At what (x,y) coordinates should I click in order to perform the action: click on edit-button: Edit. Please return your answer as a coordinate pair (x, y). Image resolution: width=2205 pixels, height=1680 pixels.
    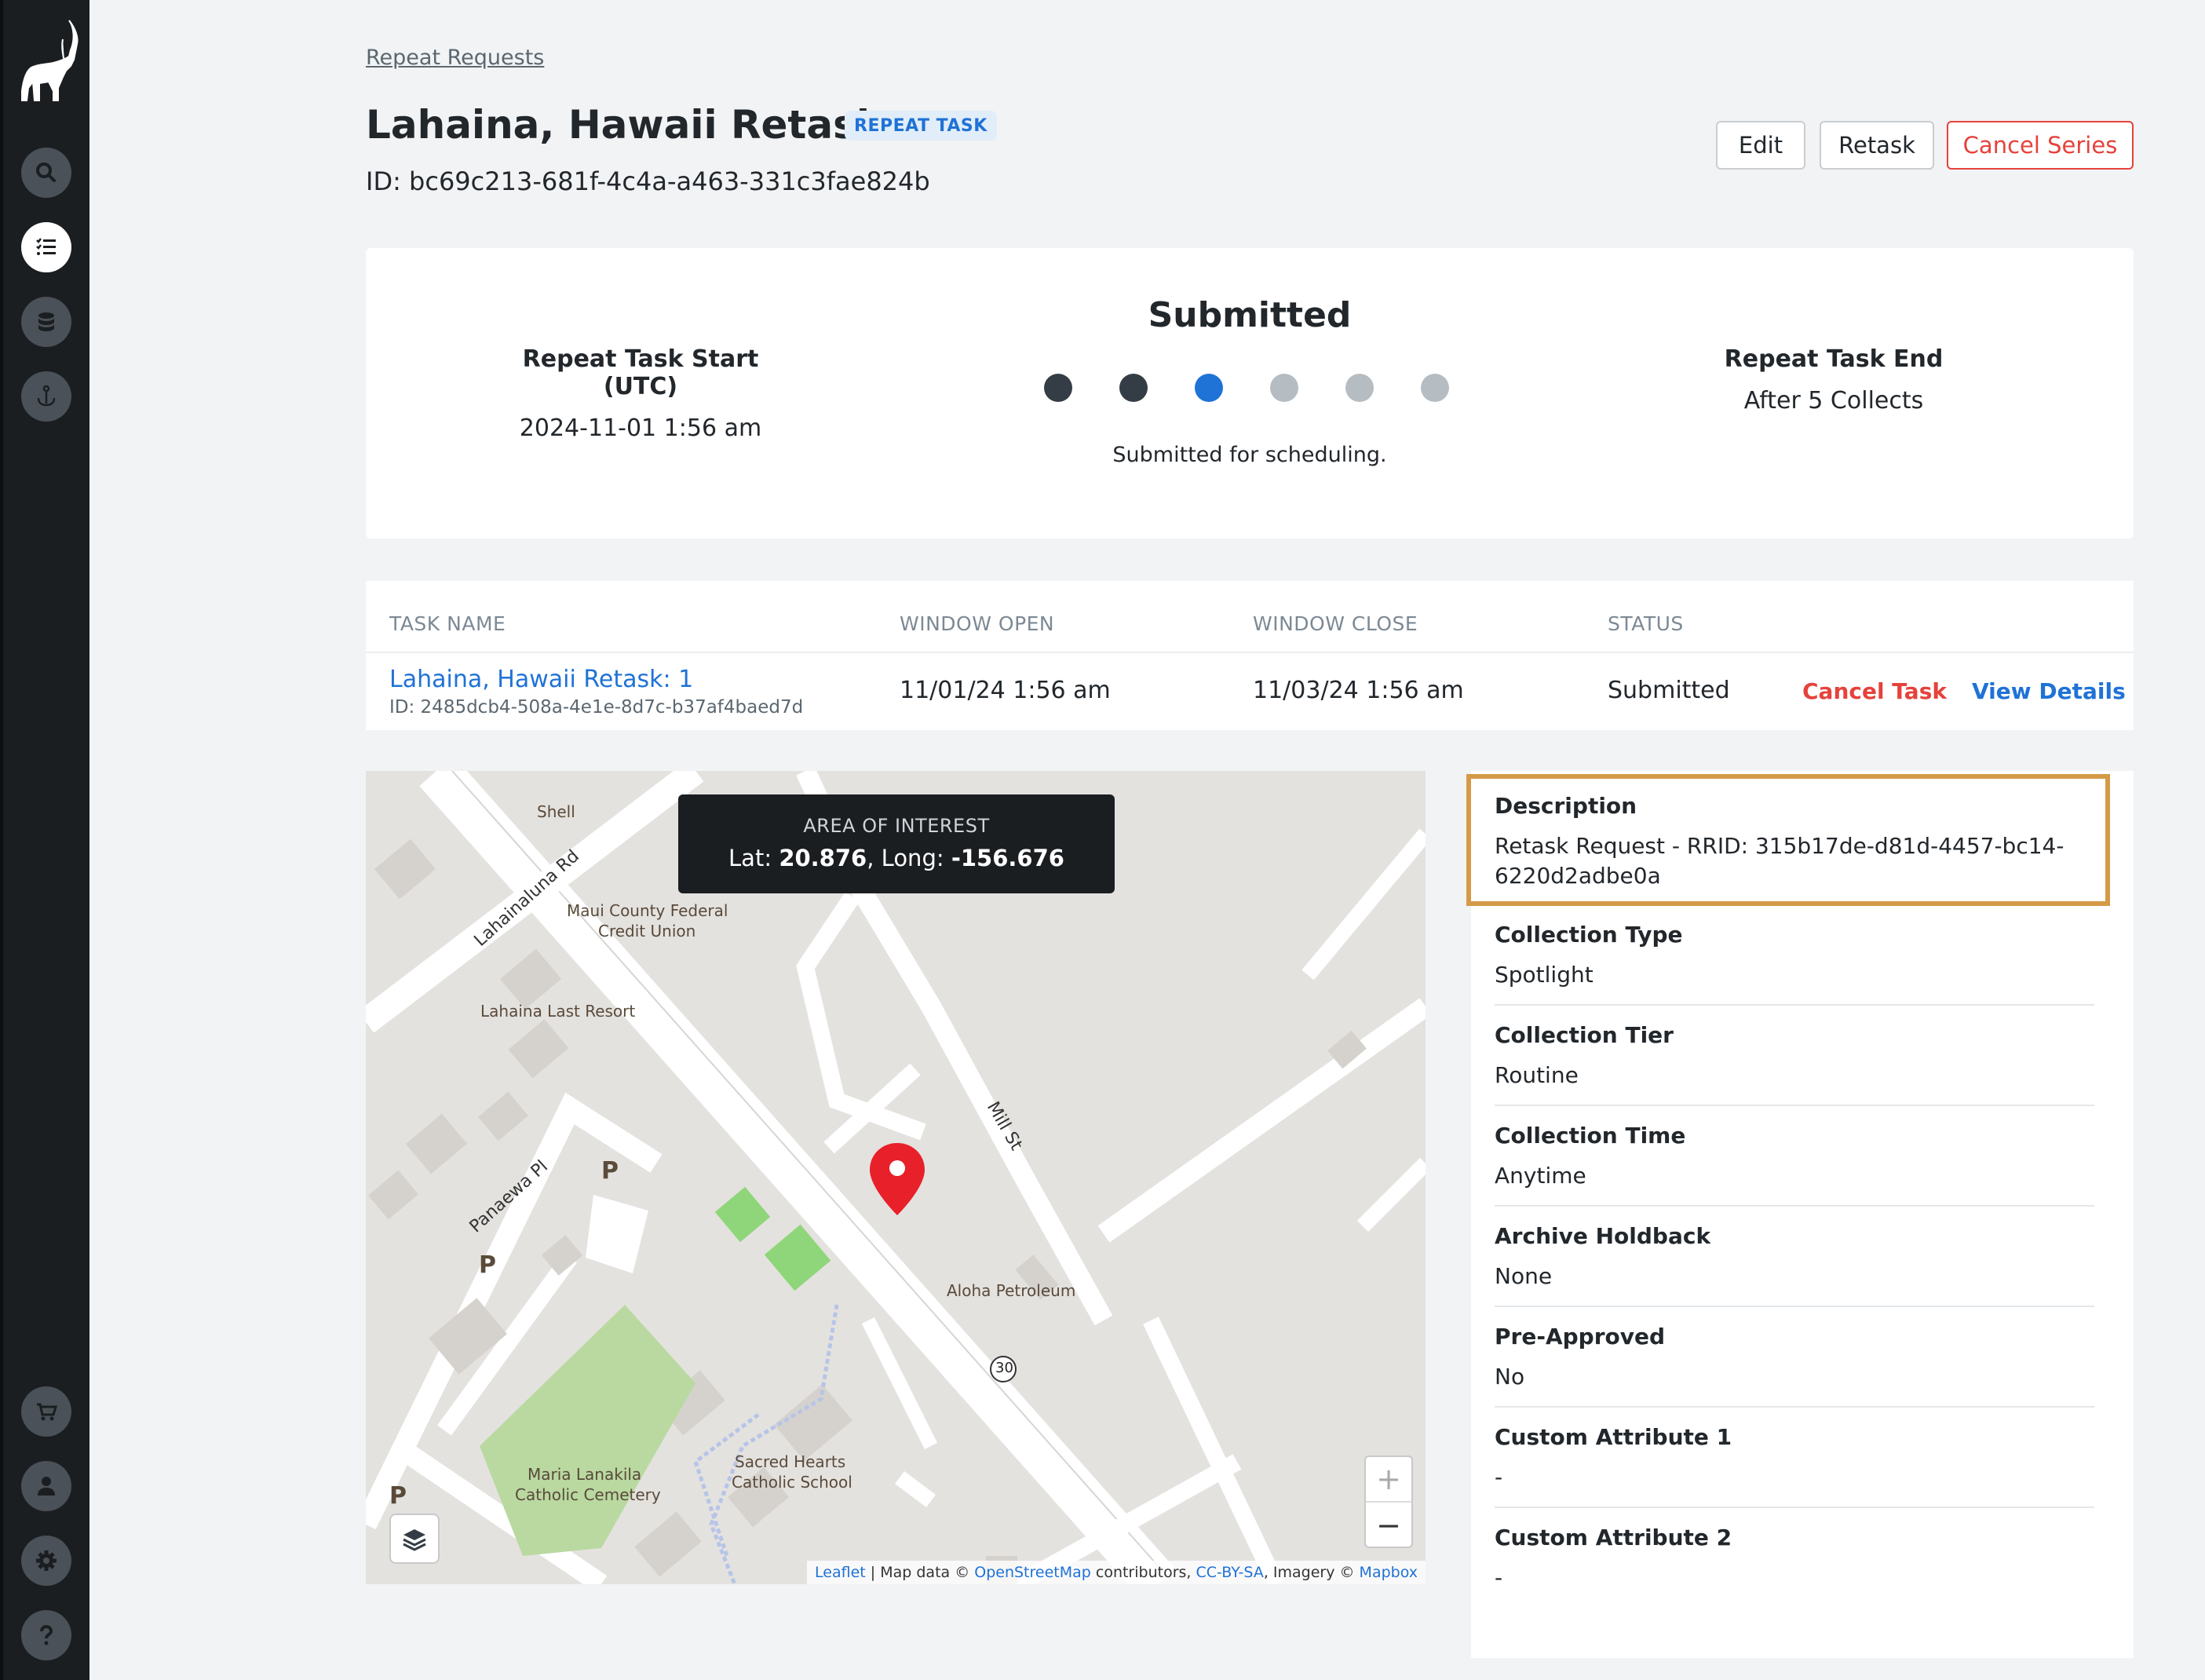
    Looking at the image, I should click on (1760, 145).